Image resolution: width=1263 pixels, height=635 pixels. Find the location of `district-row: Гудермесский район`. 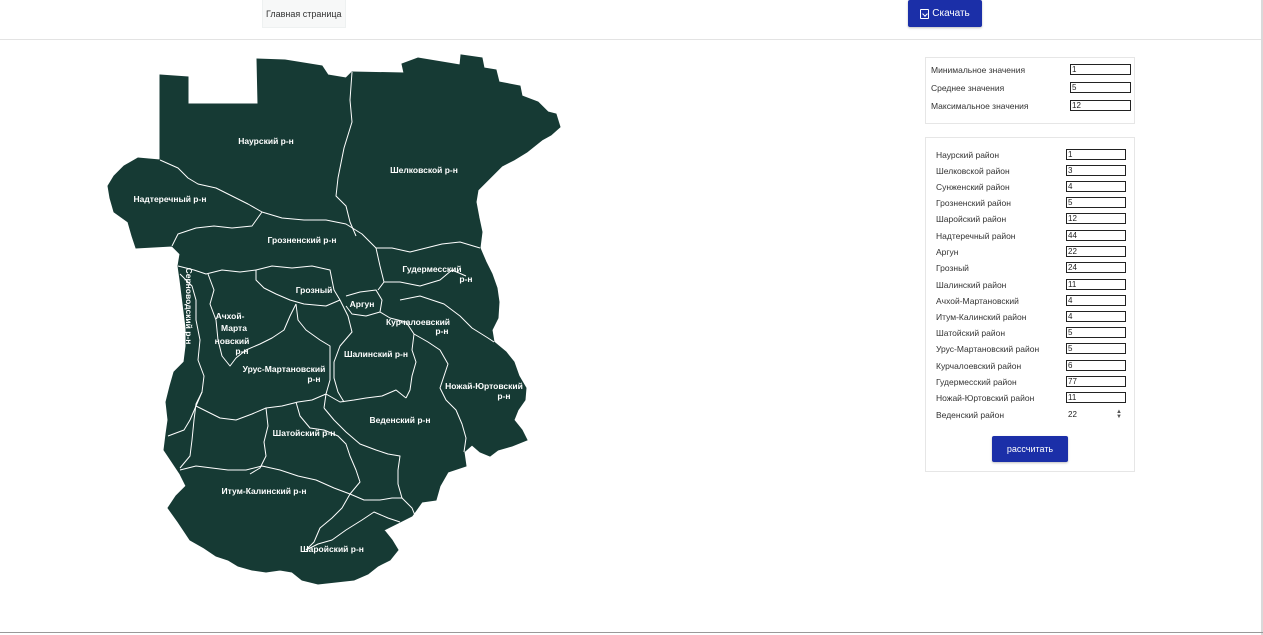

district-row: Гудермесский район is located at coordinates (1030, 383).